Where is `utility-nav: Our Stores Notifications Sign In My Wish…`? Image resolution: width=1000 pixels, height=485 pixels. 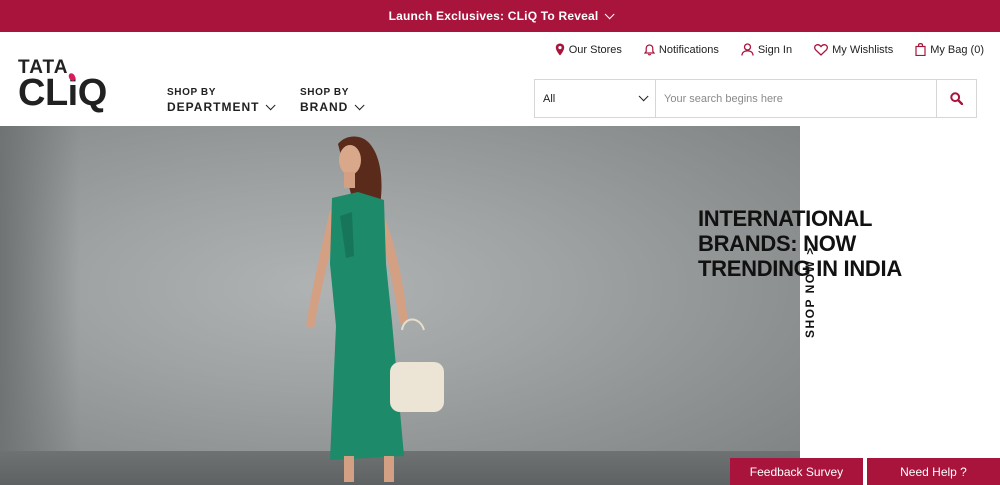 utility-nav: Our Stores Notifications Sign In My Wish… is located at coordinates (758, 49).